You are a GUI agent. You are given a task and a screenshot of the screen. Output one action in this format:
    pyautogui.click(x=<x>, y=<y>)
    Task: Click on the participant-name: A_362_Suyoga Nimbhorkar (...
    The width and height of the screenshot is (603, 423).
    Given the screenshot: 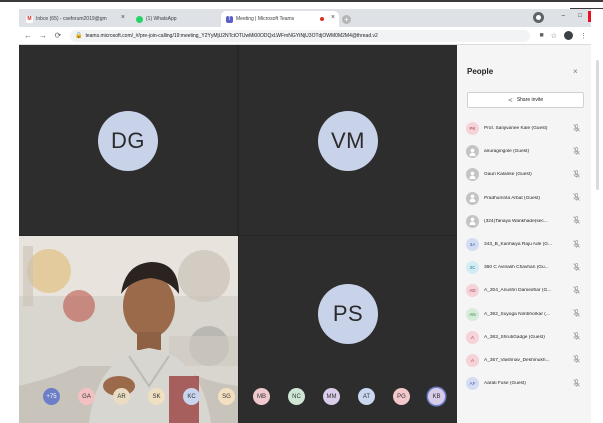 What is the action you would take?
    pyautogui.click(x=517, y=314)
    